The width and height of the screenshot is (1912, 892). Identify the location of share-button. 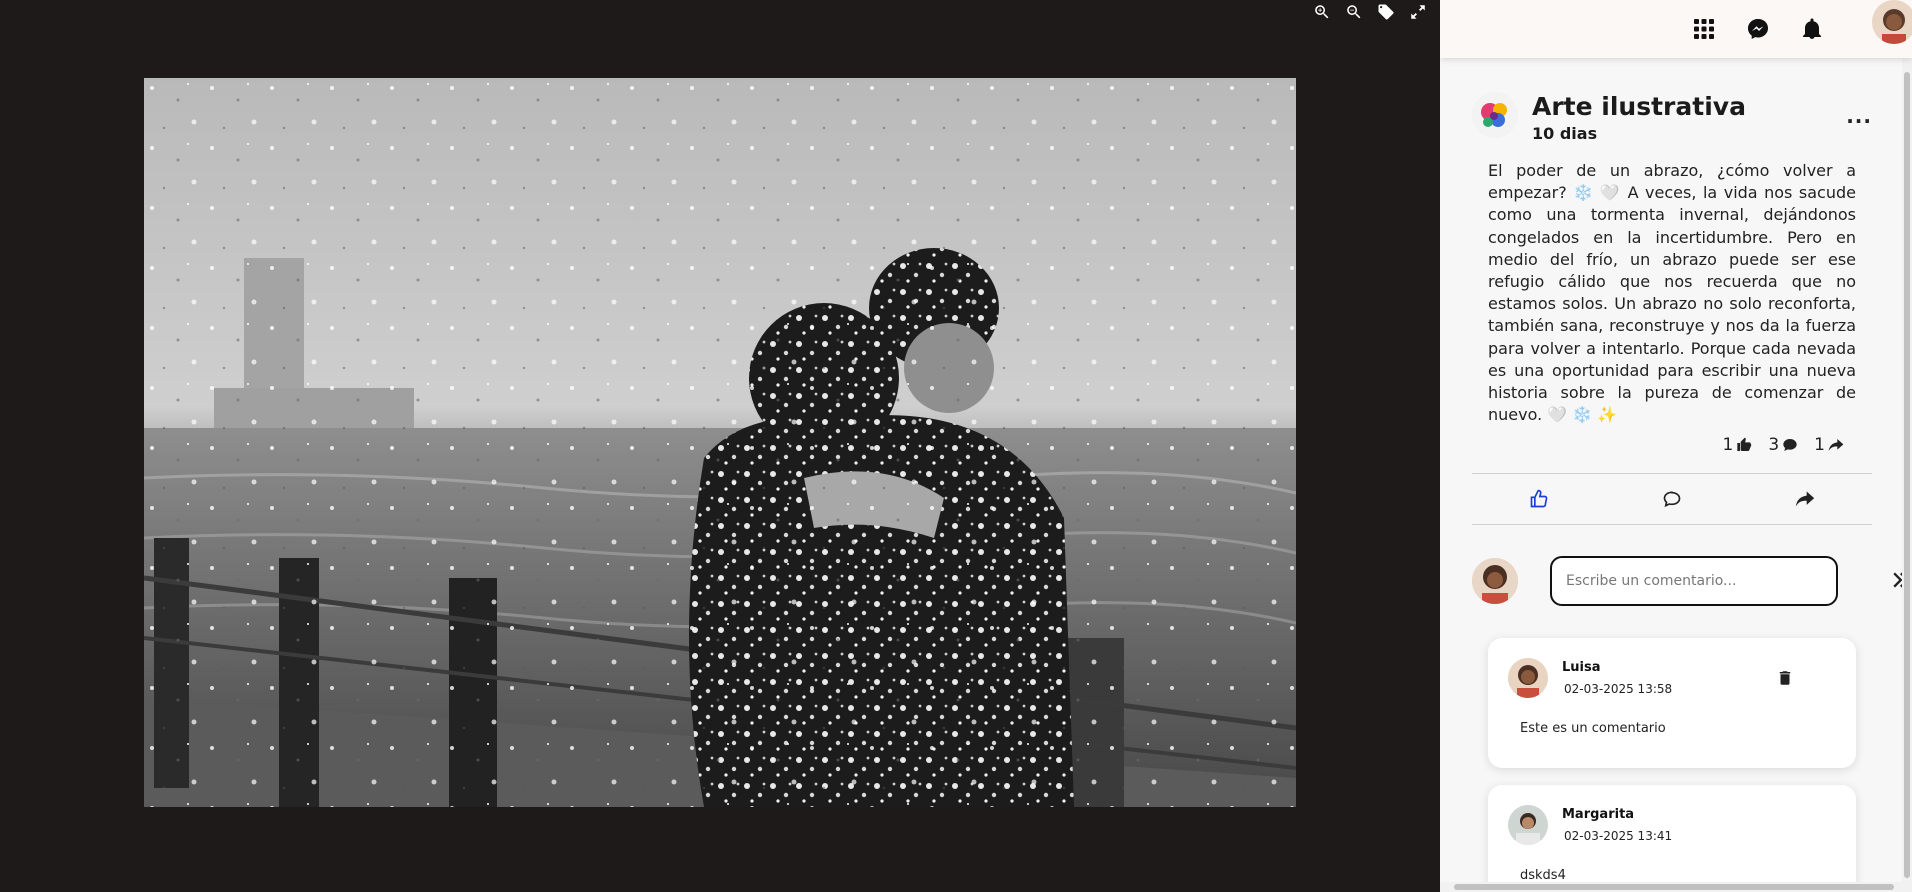
(1805, 499).